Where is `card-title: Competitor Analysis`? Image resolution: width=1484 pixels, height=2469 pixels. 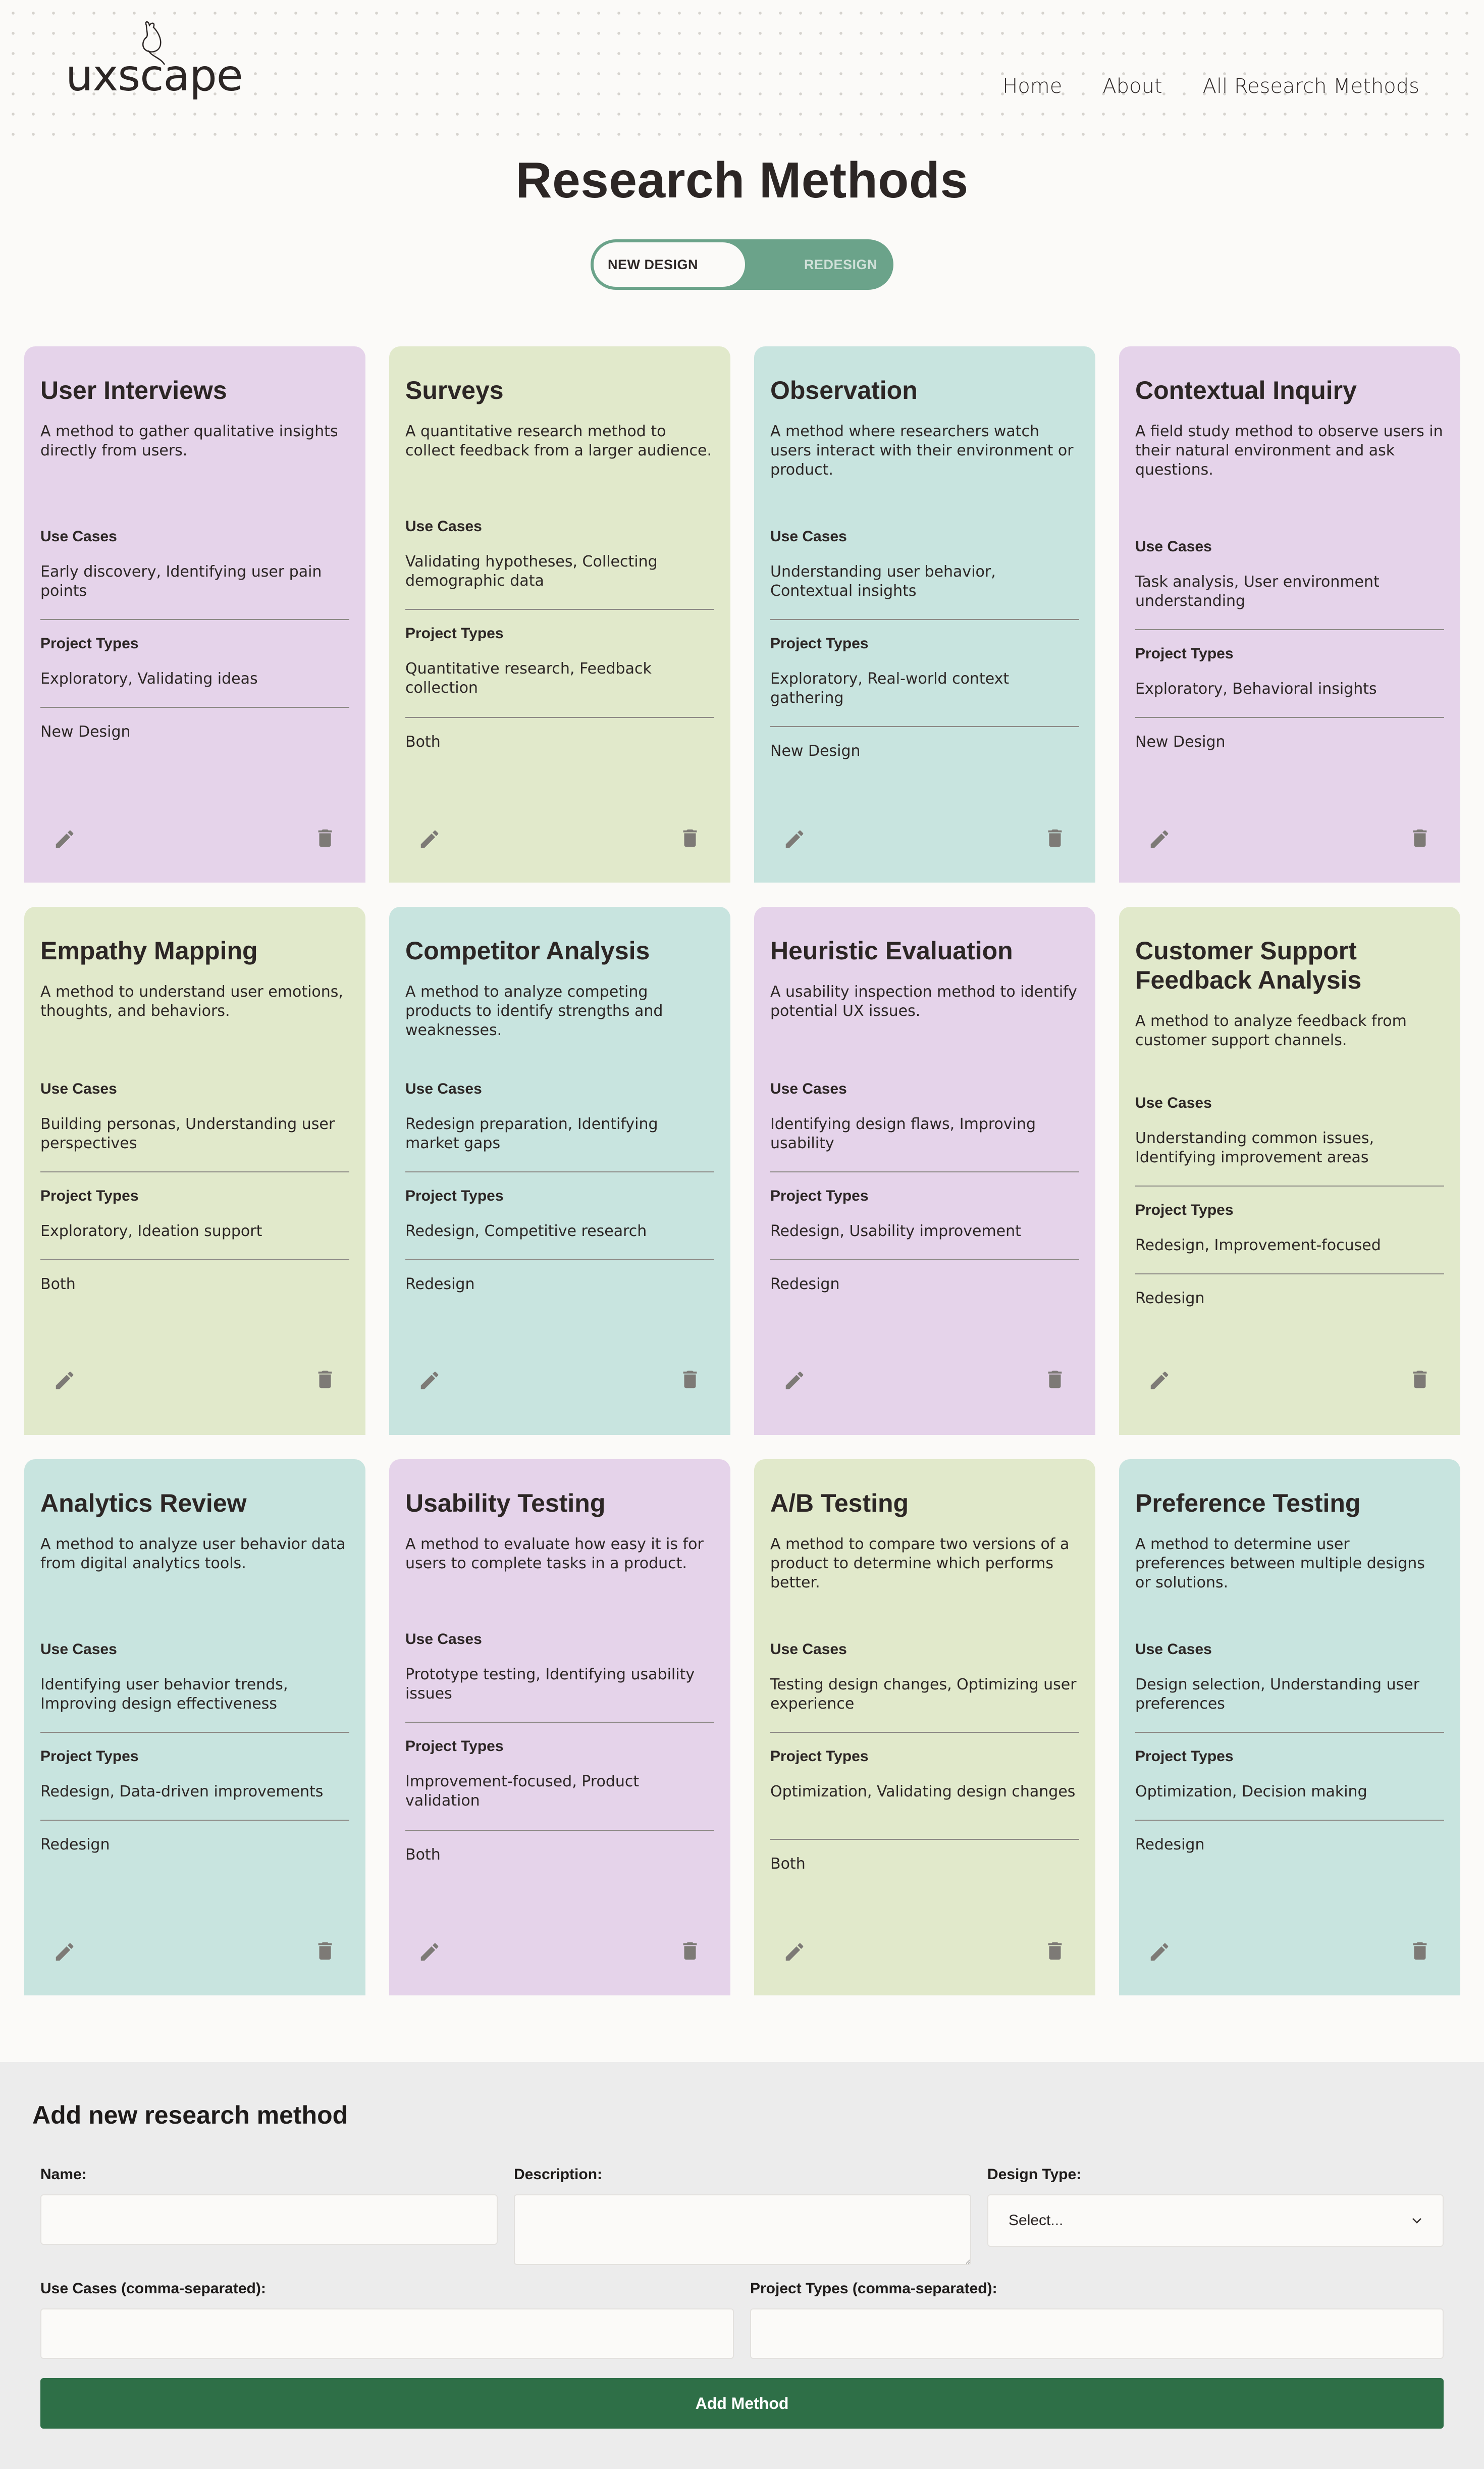
card-title: Competitor Analysis is located at coordinates (527, 951).